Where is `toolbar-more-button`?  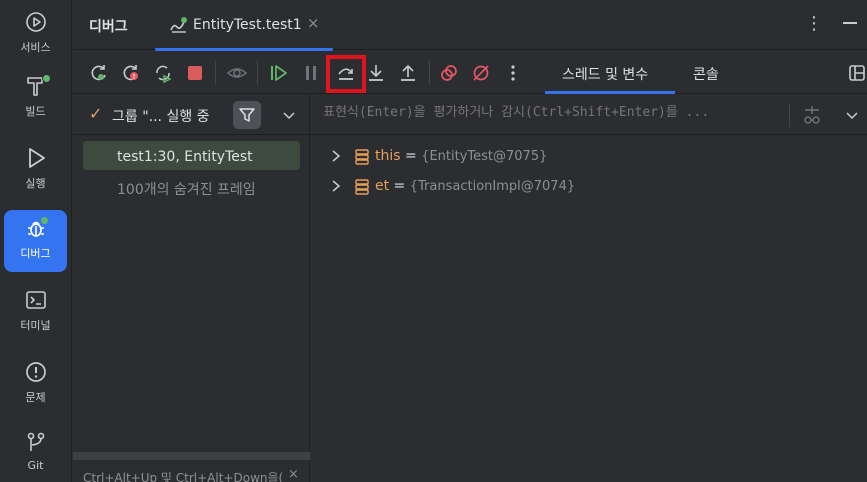 toolbar-more-button is located at coordinates (513, 73).